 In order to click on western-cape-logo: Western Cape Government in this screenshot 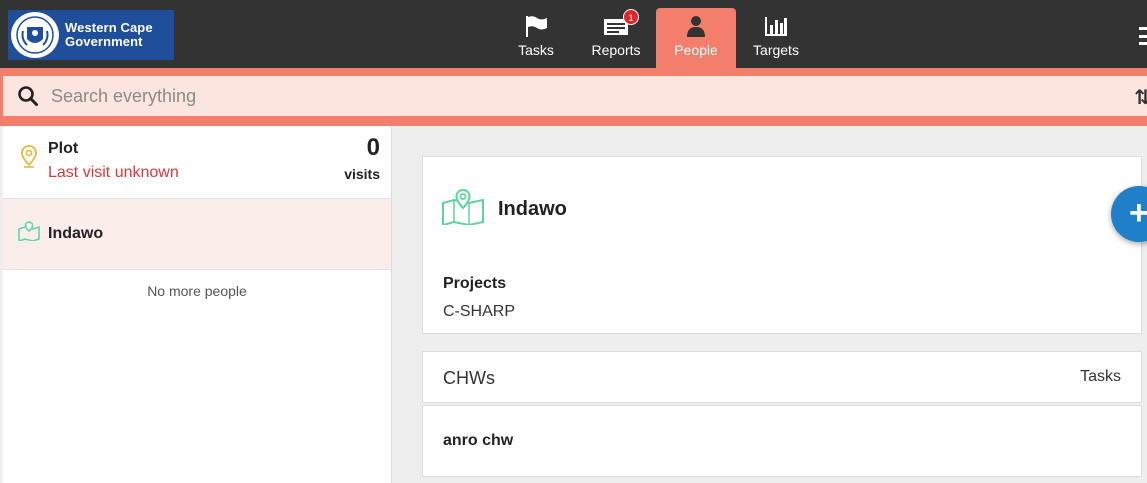, I will do `click(91, 35)`.